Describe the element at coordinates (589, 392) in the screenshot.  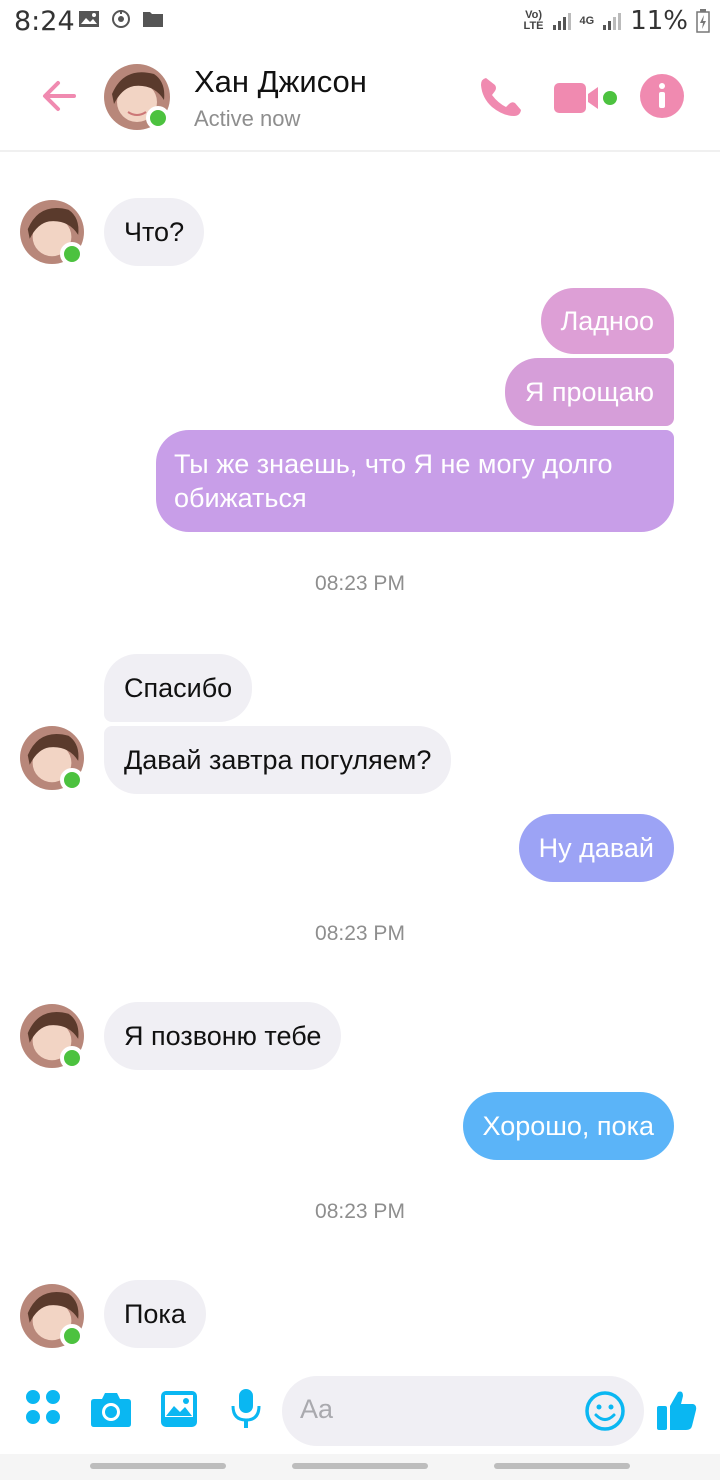
I see `message-bubble-outgoing: Я прощаю` at that location.